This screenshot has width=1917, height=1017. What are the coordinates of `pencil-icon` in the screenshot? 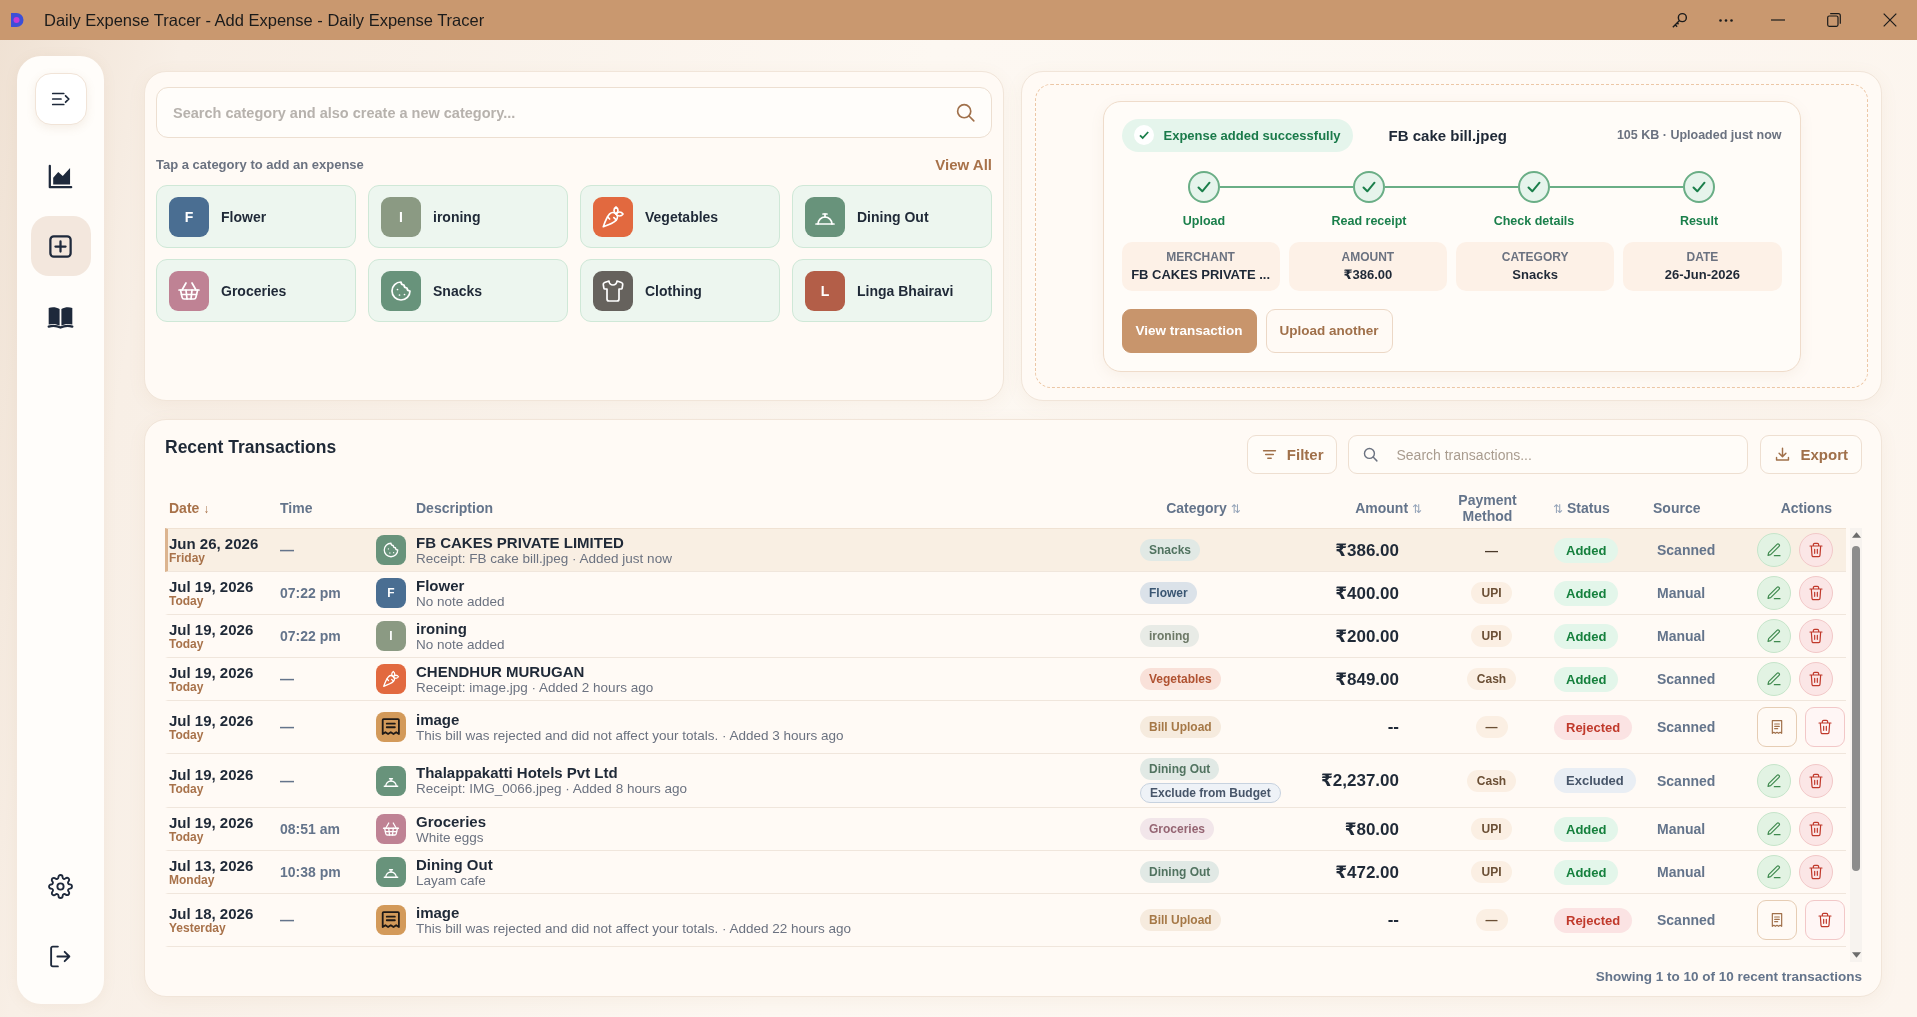 It's located at (1774, 872).